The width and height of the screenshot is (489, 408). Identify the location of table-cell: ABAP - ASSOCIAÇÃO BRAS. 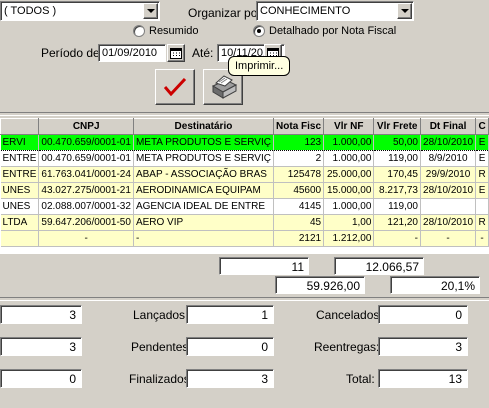
(203, 174).